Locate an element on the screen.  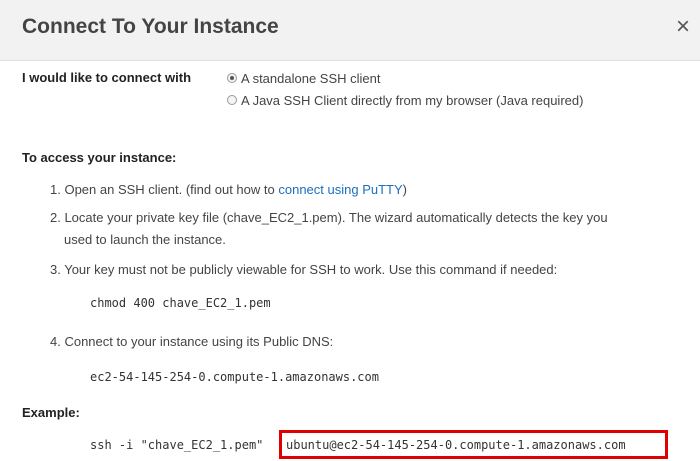
dialog-header: Connect To Your Instance × is located at coordinates (350, 30).